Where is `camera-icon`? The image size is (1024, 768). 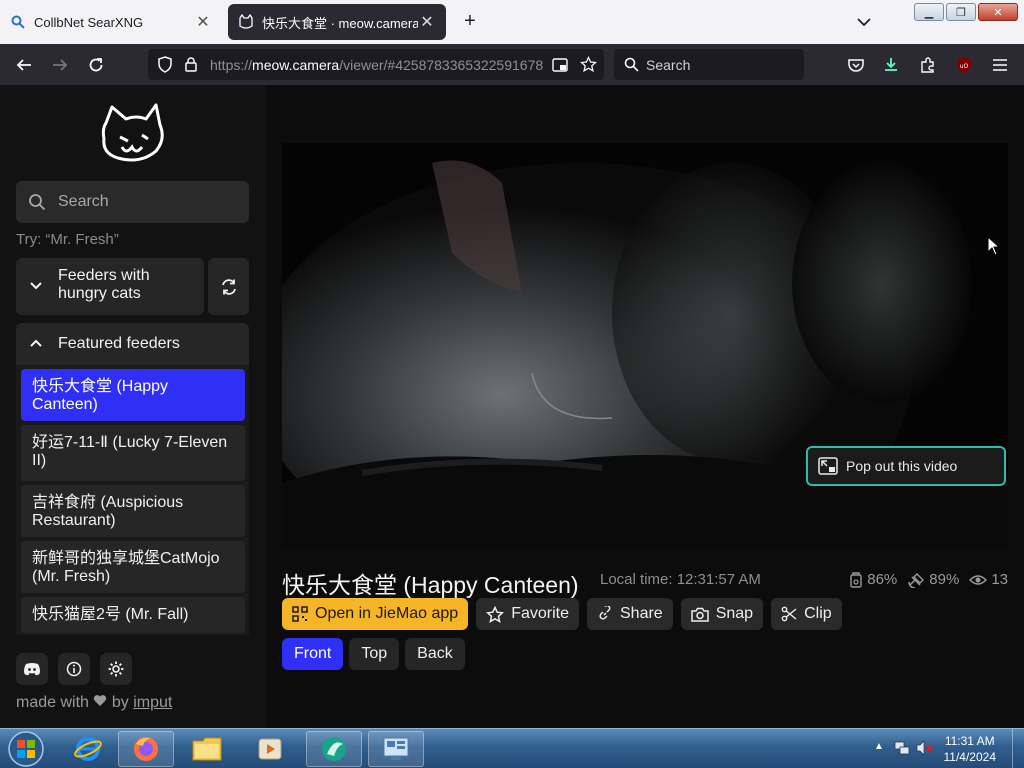 camera-icon is located at coordinates (699, 614).